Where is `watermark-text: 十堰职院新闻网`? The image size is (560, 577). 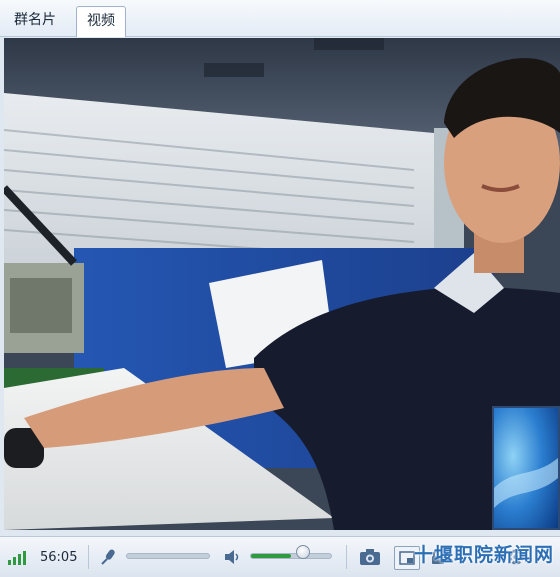
watermark-text: 十堰职院新闻网 is located at coordinates (483, 555).